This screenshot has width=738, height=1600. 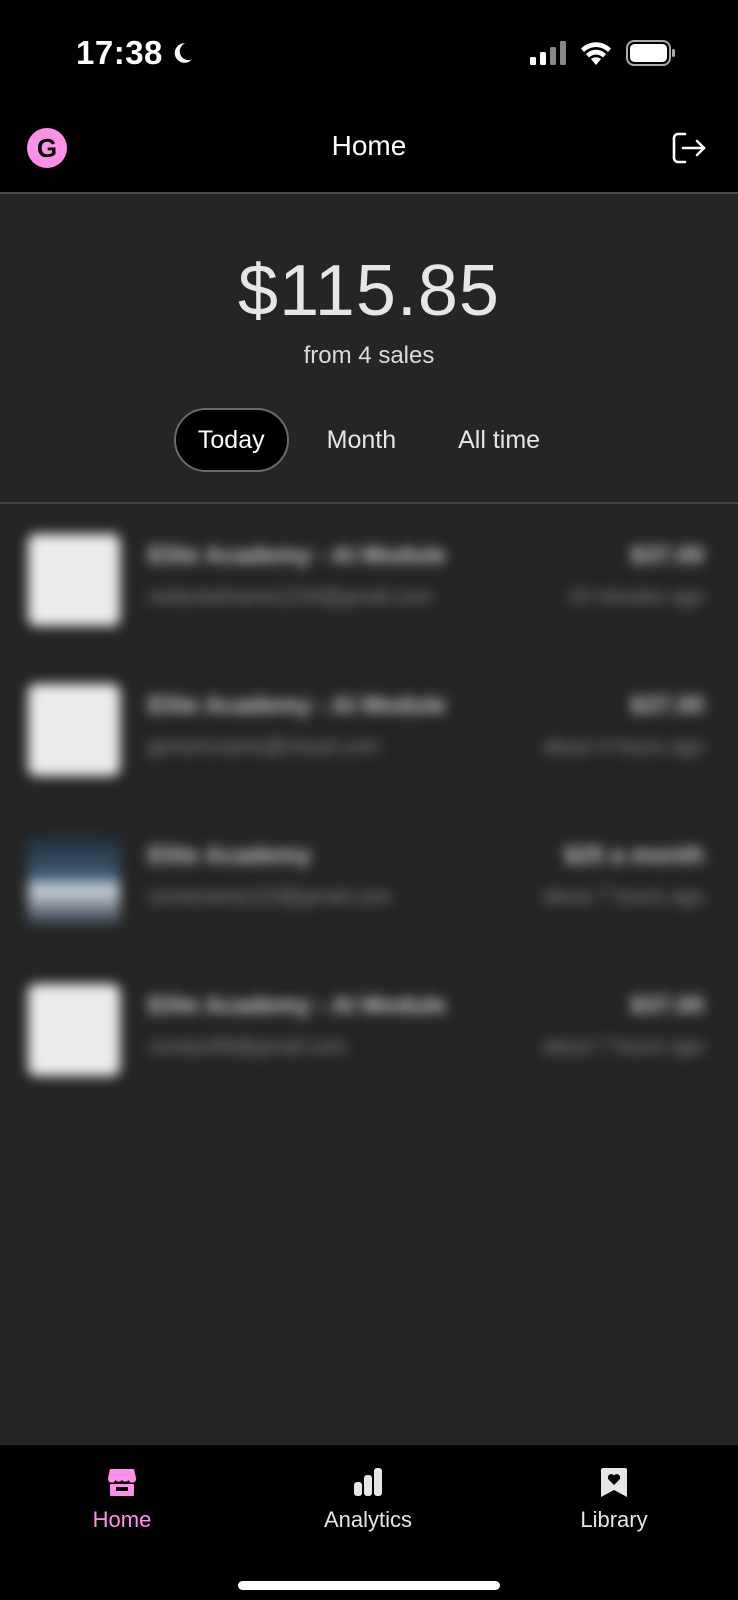 What do you see at coordinates (369, 55) in the screenshot?
I see `status-bar: 17:38` at bounding box center [369, 55].